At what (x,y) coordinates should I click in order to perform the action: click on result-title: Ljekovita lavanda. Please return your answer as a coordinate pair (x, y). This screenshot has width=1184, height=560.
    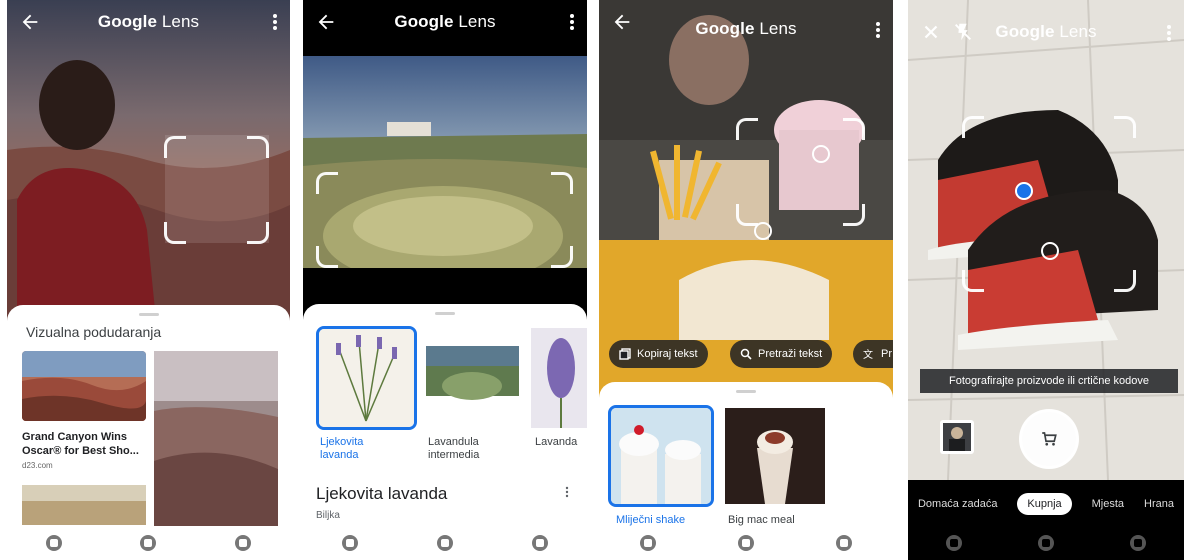
    Looking at the image, I should click on (382, 493).